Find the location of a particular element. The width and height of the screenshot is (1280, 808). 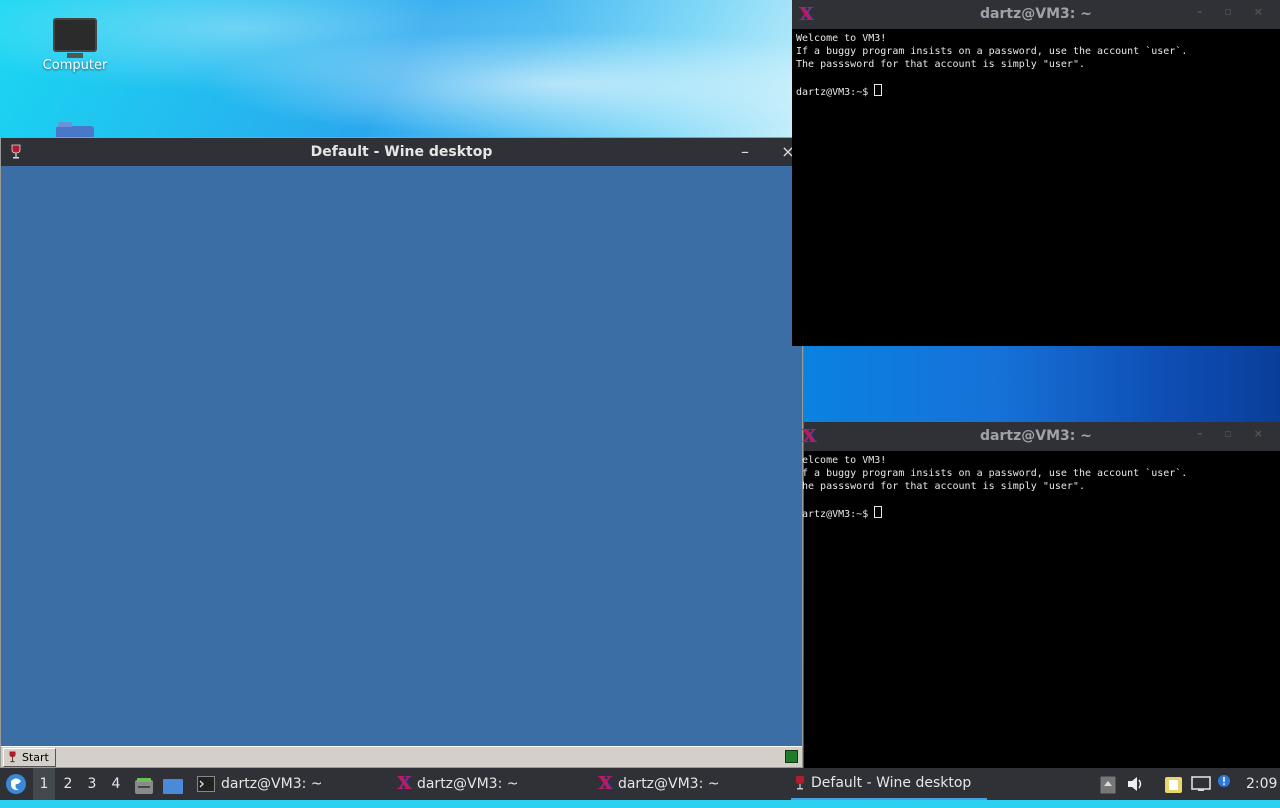

window-title: Default - Wine desktop is located at coordinates (401, 152).